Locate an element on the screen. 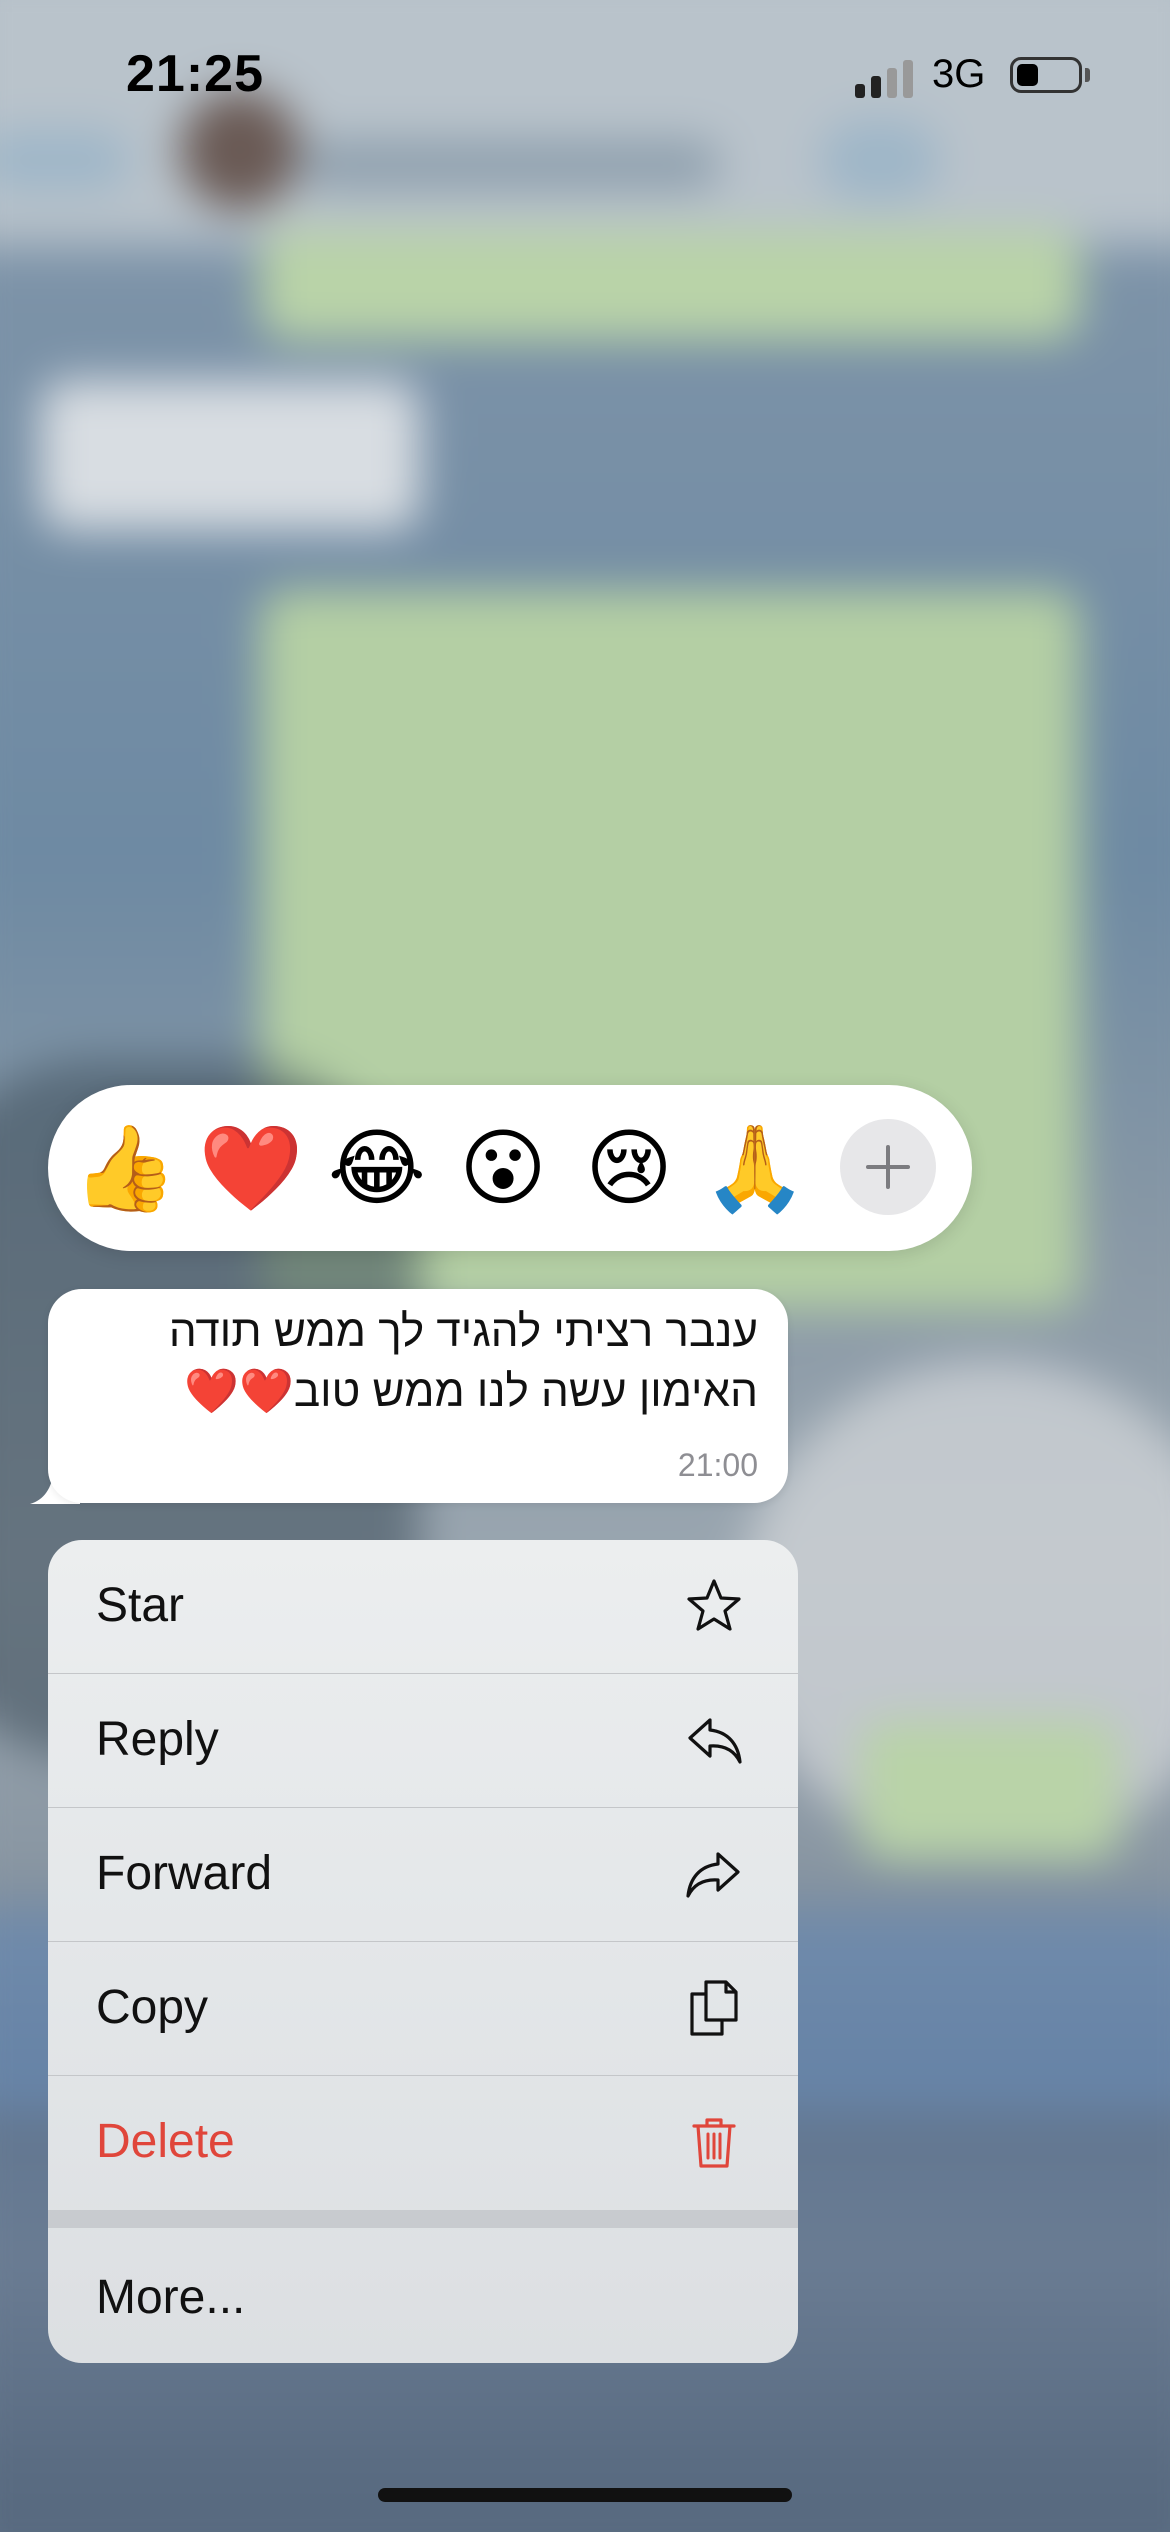 The width and height of the screenshot is (1170, 2532). menu-item-label: Forward is located at coordinates (184, 1873).